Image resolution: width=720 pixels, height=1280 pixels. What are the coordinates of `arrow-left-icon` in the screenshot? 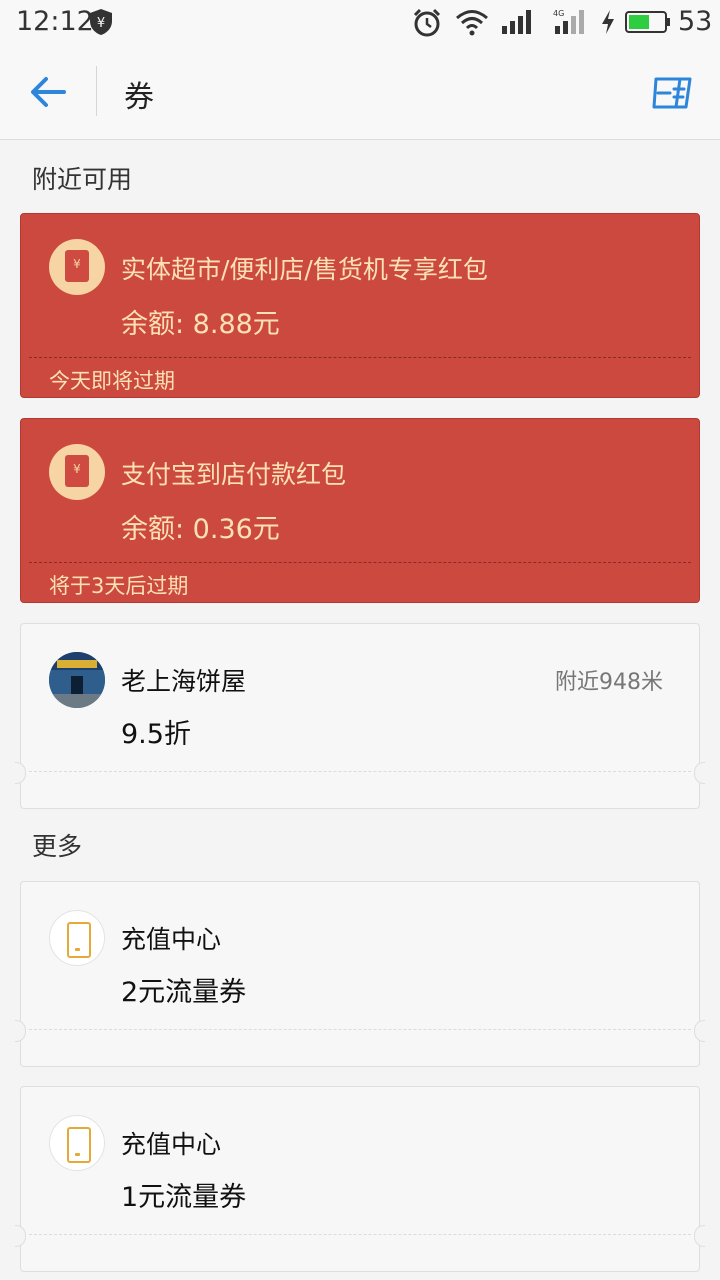 It's located at (48, 92).